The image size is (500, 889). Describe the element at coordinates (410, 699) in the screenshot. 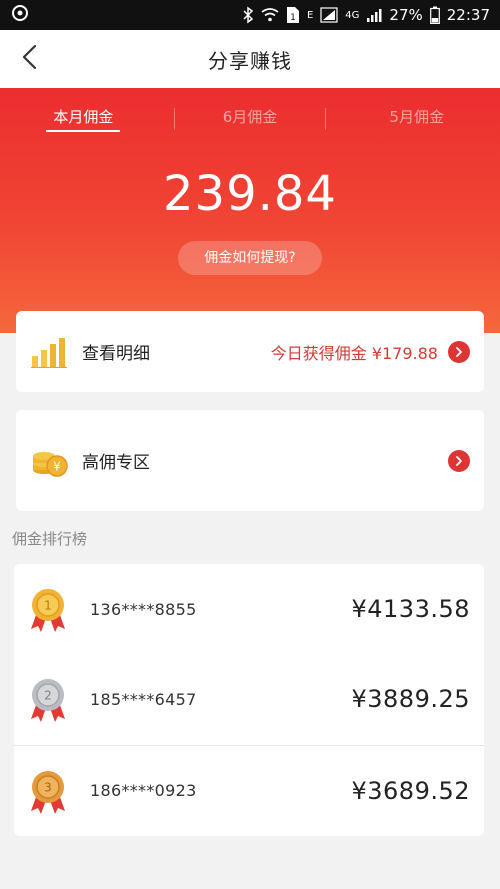

I see `user-commission: ¥3889.25` at that location.